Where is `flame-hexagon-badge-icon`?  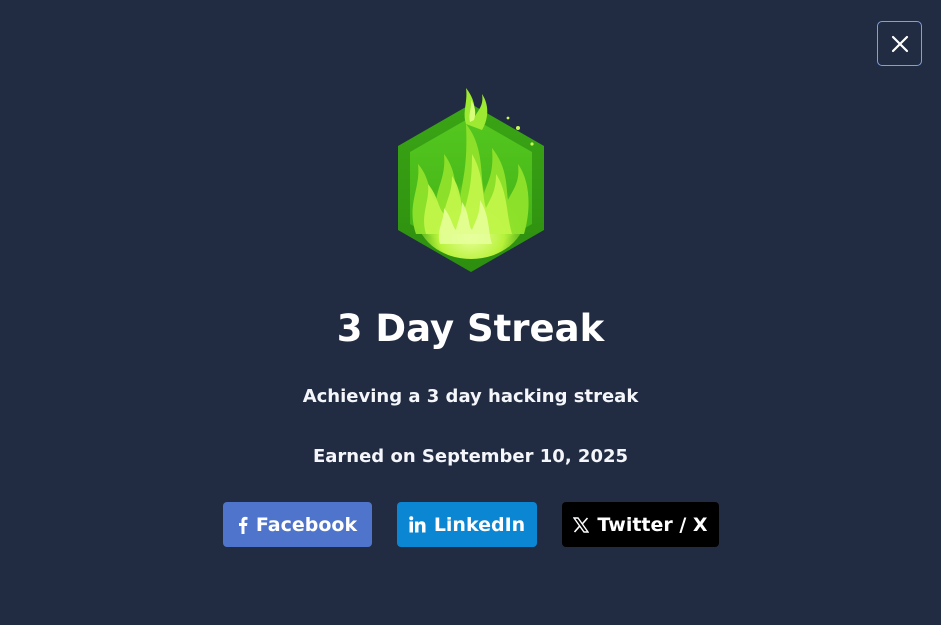
flame-hexagon-badge-icon is located at coordinates (471, 180).